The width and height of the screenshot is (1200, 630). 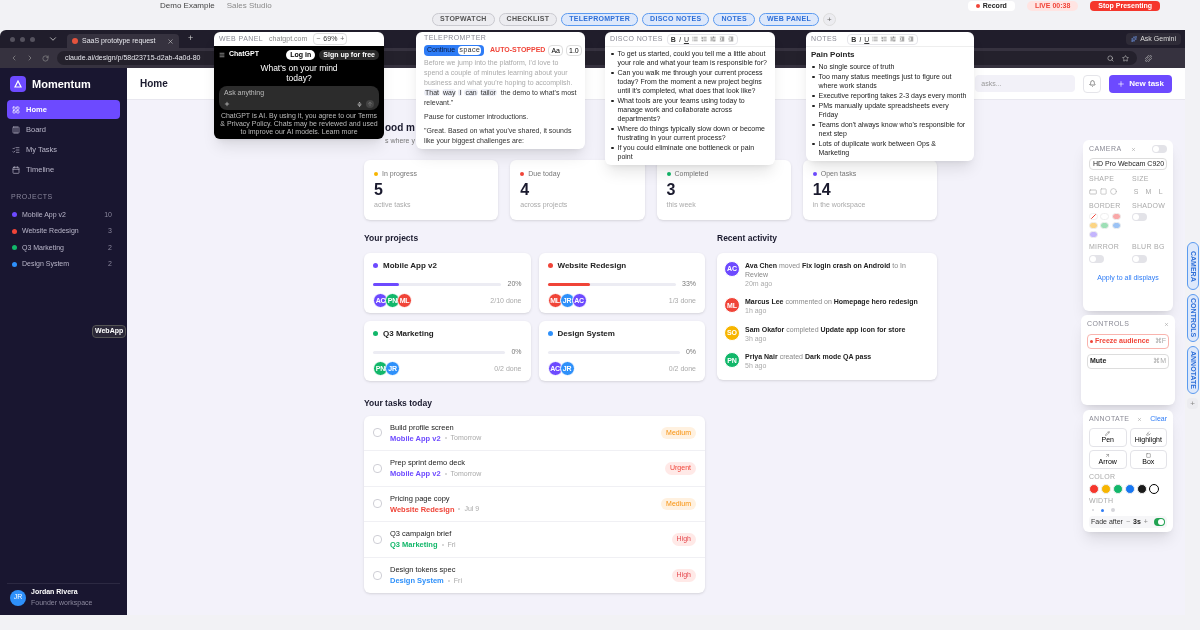 I want to click on new-tab-button: +, so click(x=191, y=39).